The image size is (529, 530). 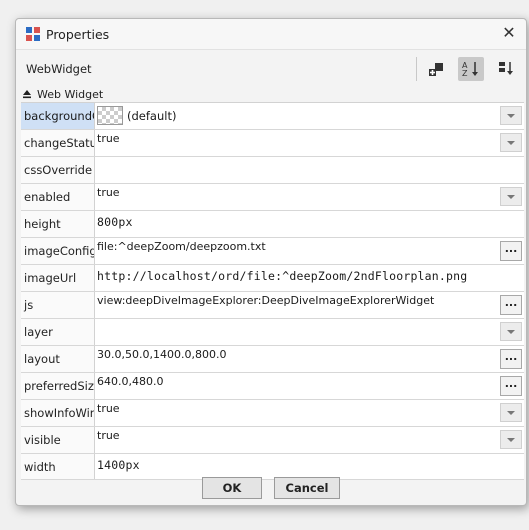 I want to click on collapse-arrow-icon, so click(x=27, y=94).